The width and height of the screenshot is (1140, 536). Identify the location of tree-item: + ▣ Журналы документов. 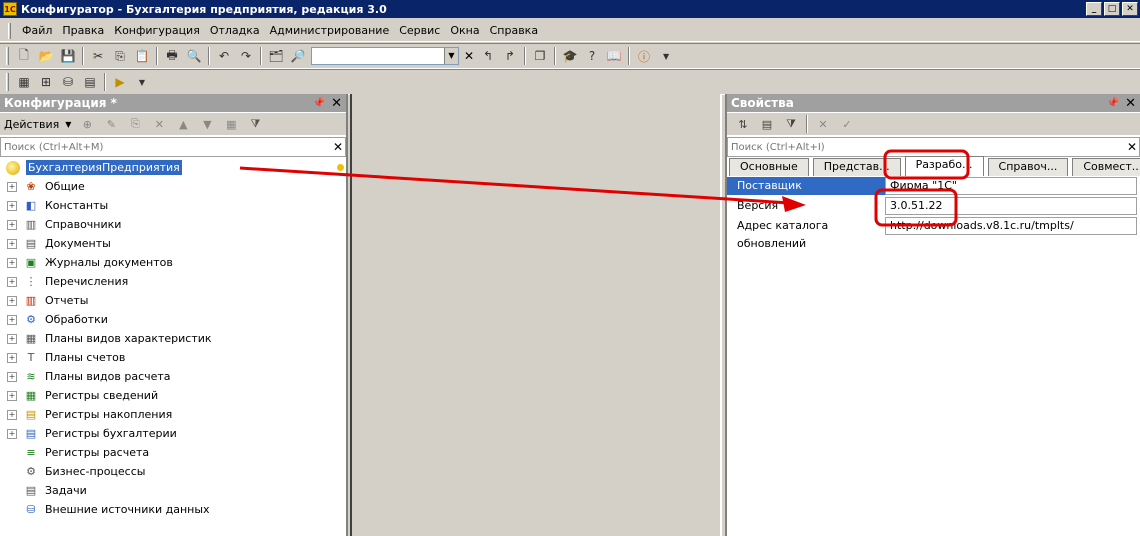
(173, 262).